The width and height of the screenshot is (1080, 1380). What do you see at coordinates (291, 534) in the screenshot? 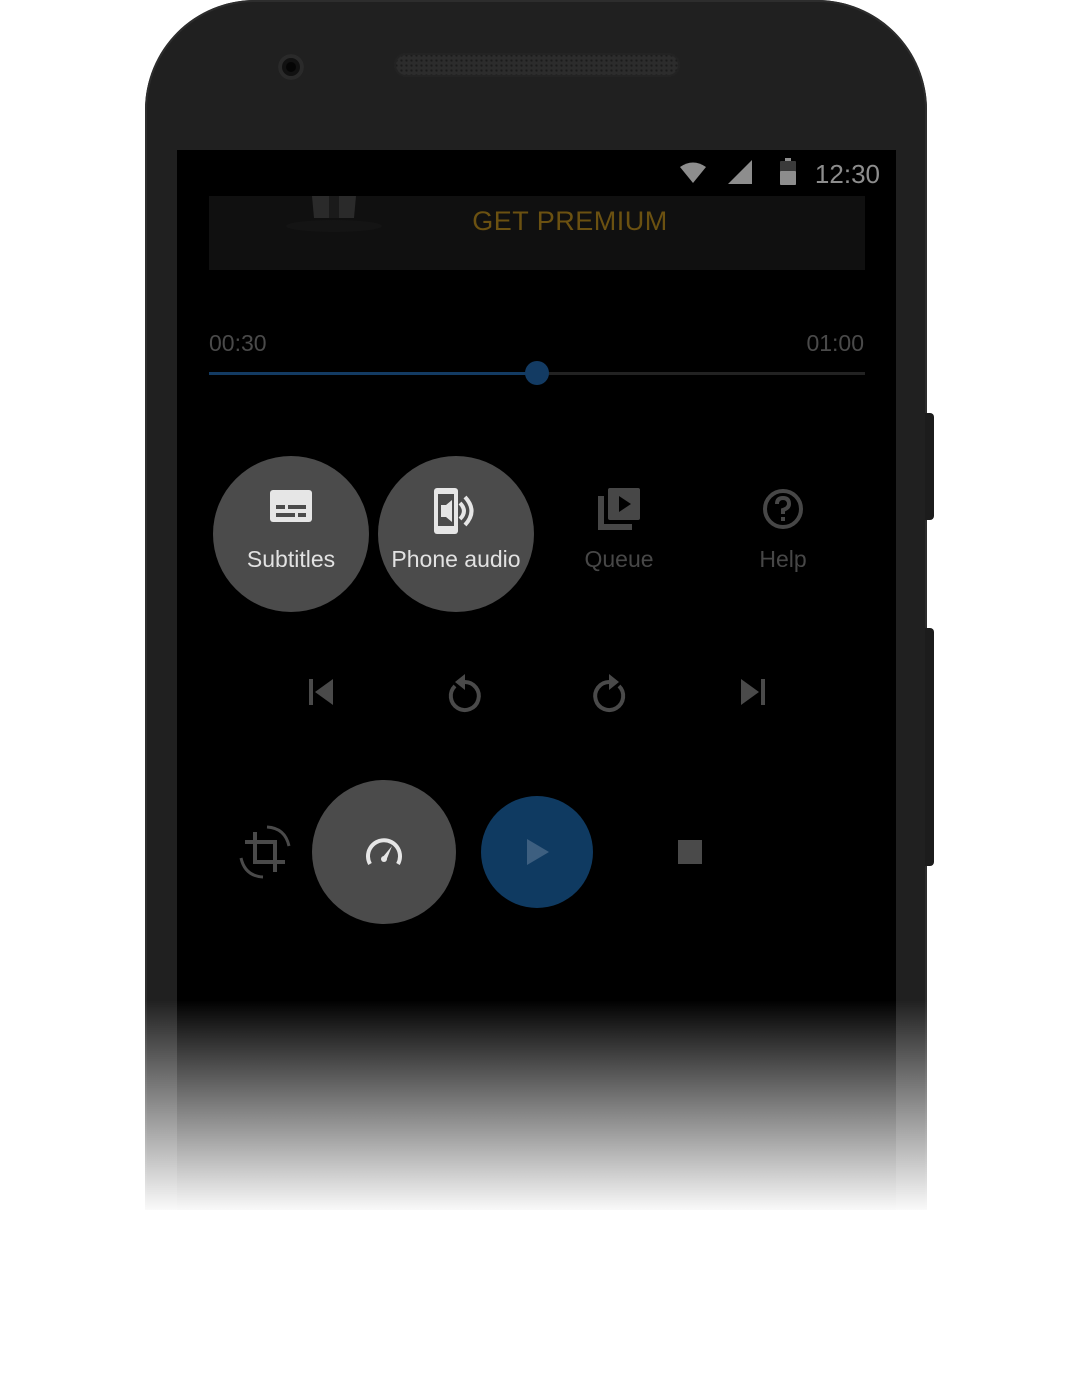
I see `subtitles-button: Subtitles` at bounding box center [291, 534].